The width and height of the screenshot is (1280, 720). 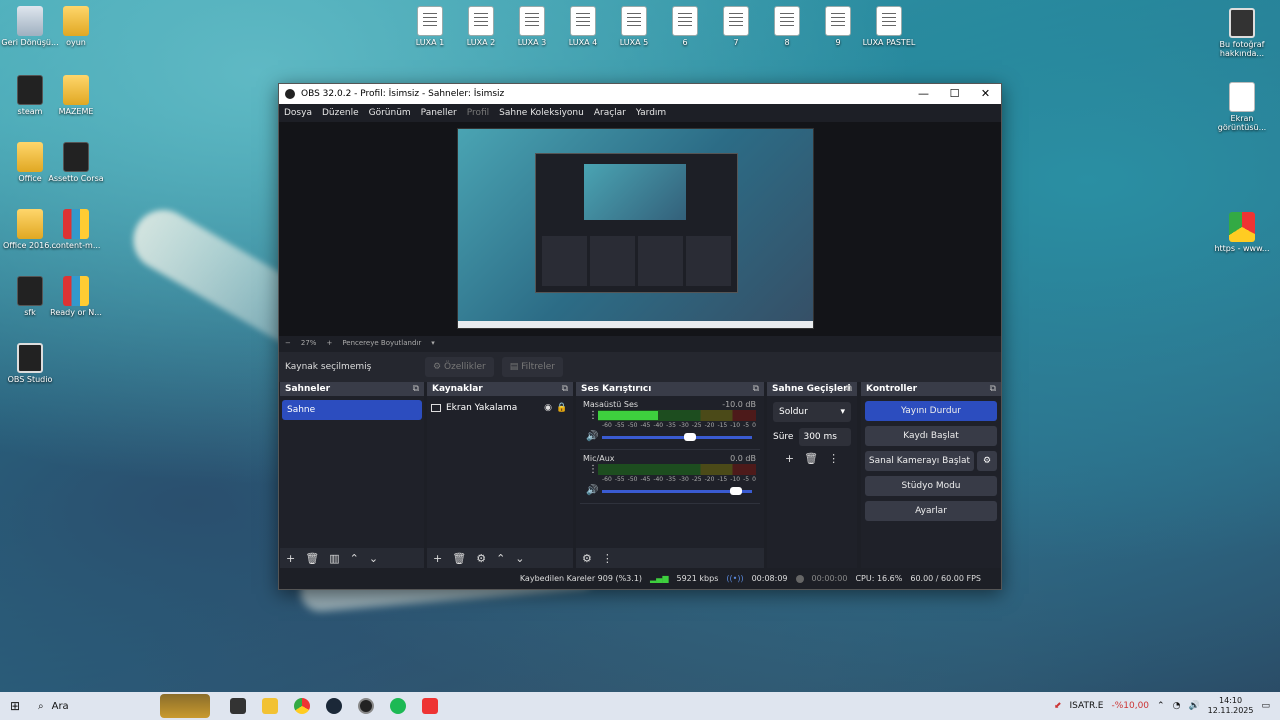 What do you see at coordinates (679, 479) in the screenshot?
I see `meter-ticks: -60 -55 -50 -45 -40 -35 -30 -25 -20 -15 -10 -5 0` at bounding box center [679, 479].